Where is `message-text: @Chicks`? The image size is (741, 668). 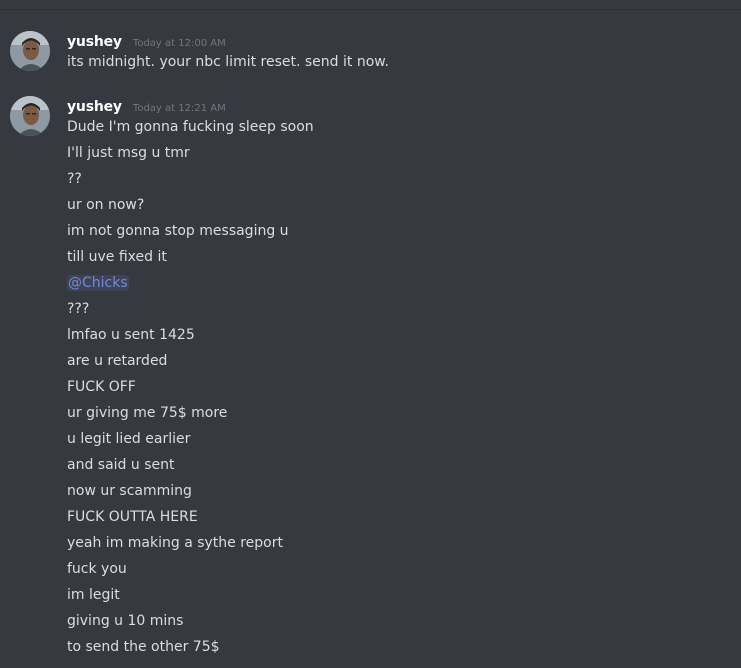
message-text: @Chicks is located at coordinates (98, 283).